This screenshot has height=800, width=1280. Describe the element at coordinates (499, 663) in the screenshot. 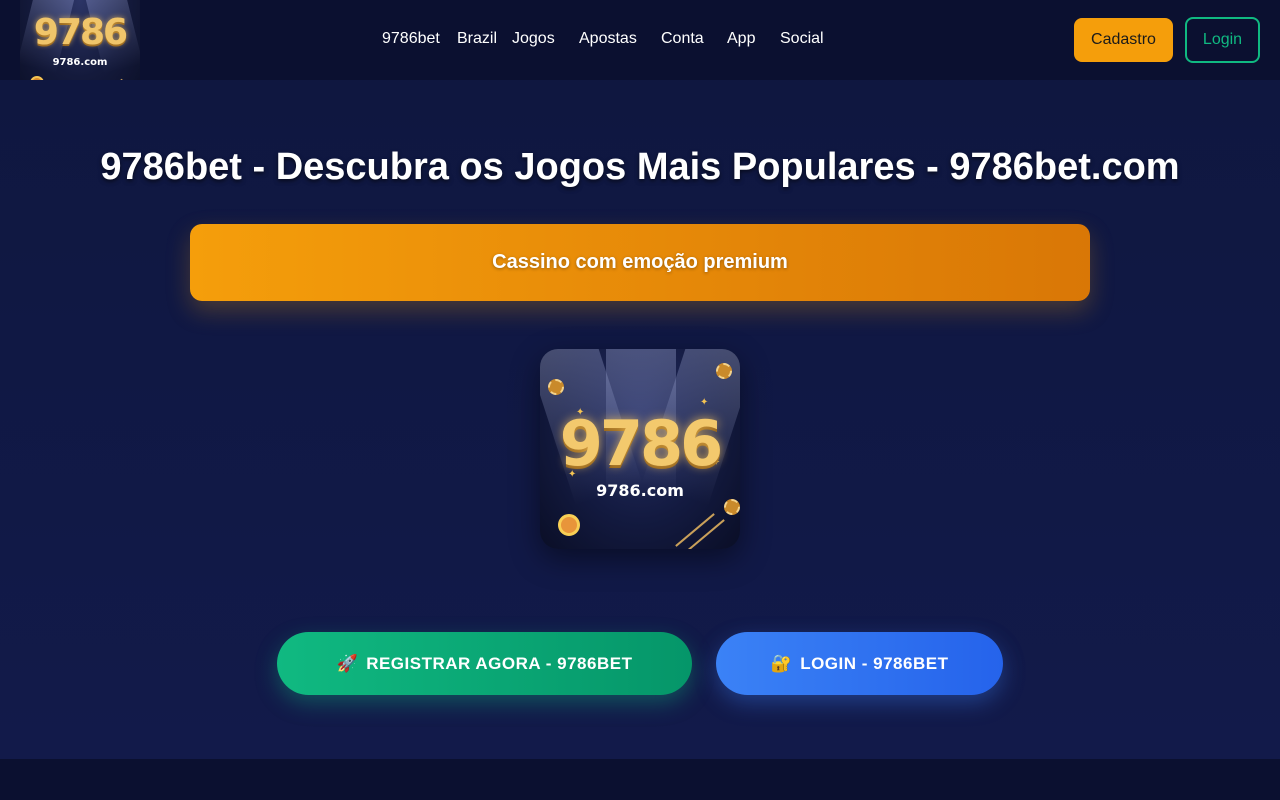

I see `register-now-label: REGISTRAR AGORA - 9786BET` at that location.